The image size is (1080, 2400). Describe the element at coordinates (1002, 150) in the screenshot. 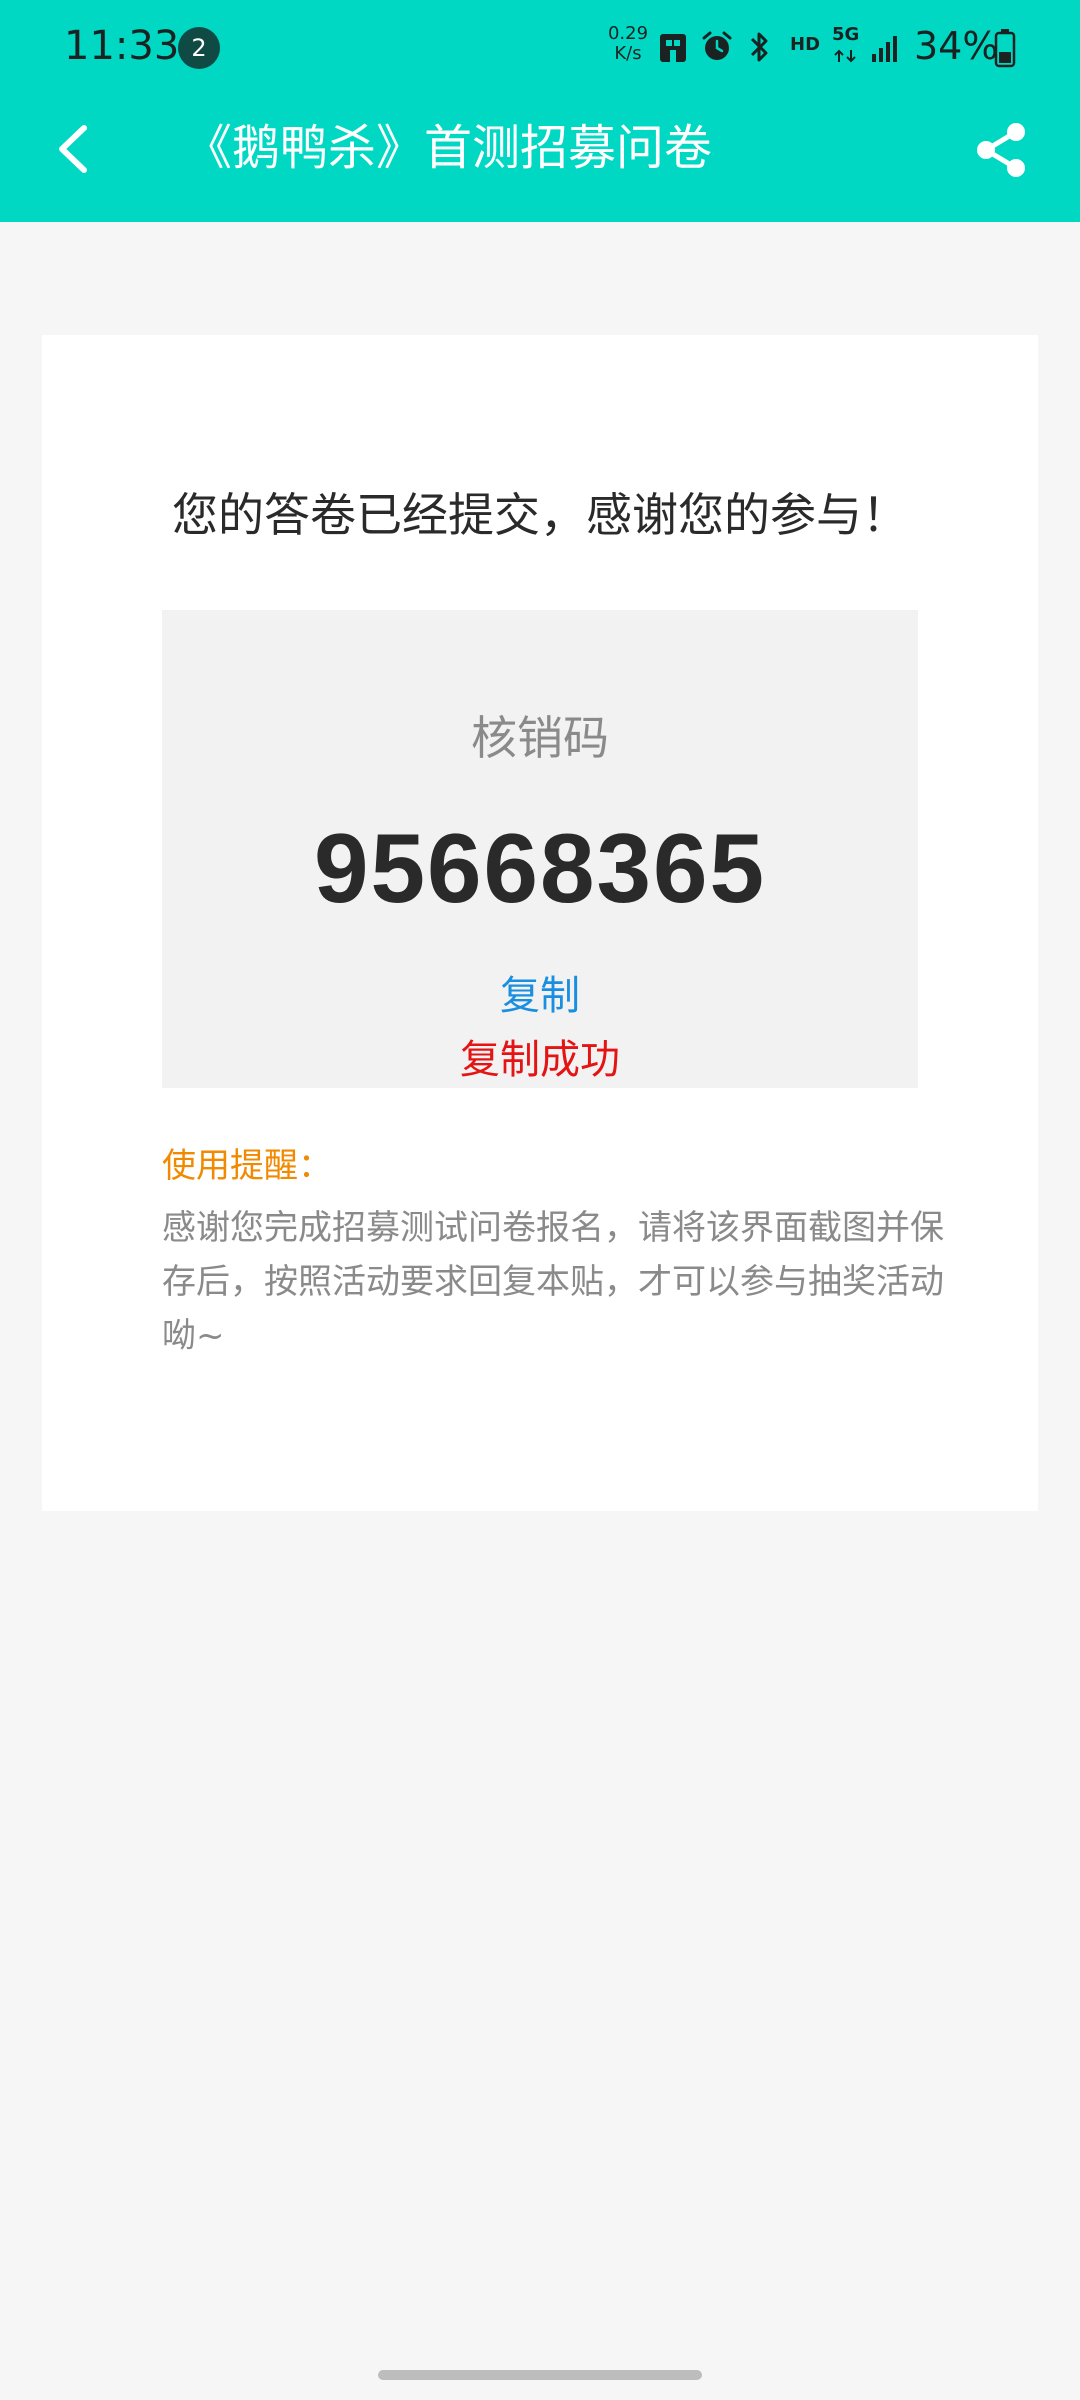

I see `share-icon` at that location.